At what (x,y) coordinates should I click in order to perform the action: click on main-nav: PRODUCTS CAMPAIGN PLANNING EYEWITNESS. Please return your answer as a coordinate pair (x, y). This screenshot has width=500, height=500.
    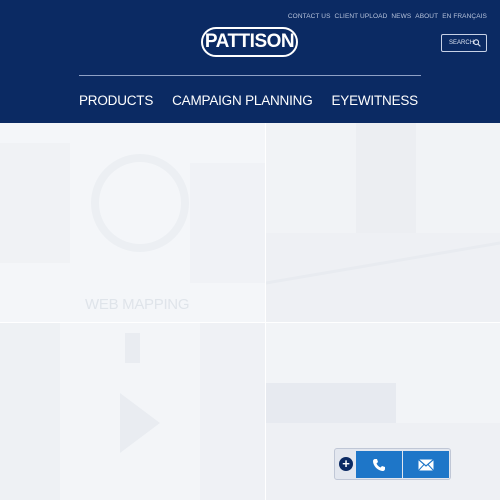
    Looking at the image, I should click on (248, 100).